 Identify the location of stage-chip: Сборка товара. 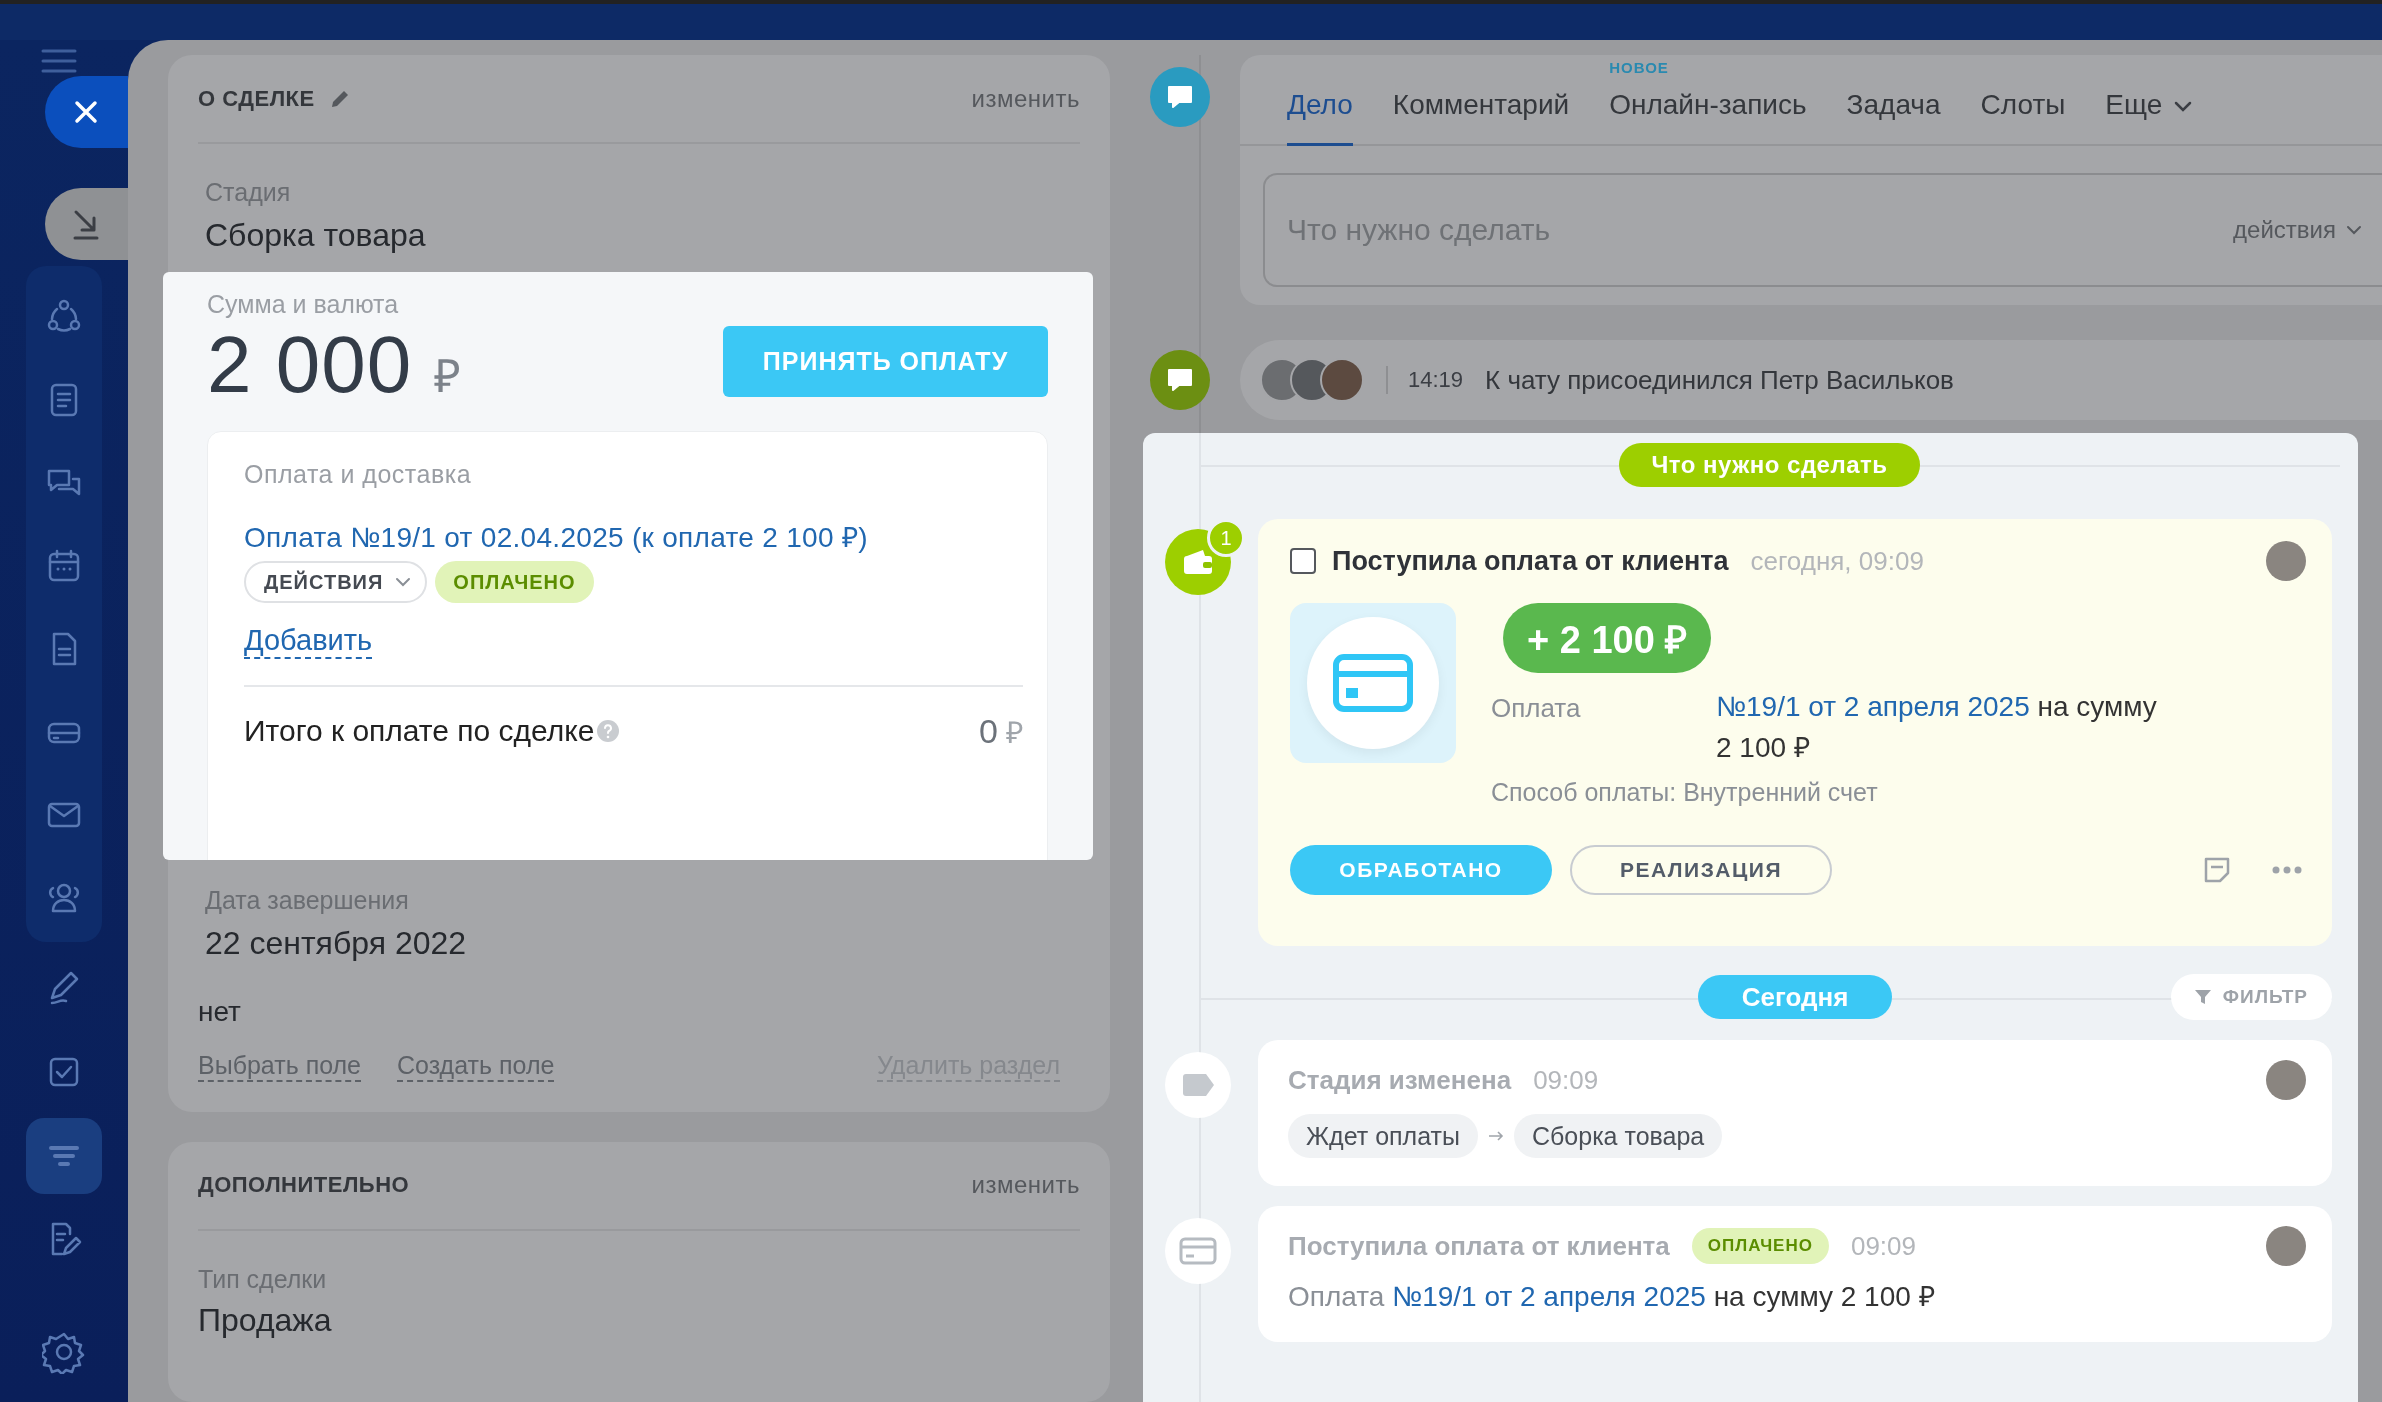
(1618, 1136).